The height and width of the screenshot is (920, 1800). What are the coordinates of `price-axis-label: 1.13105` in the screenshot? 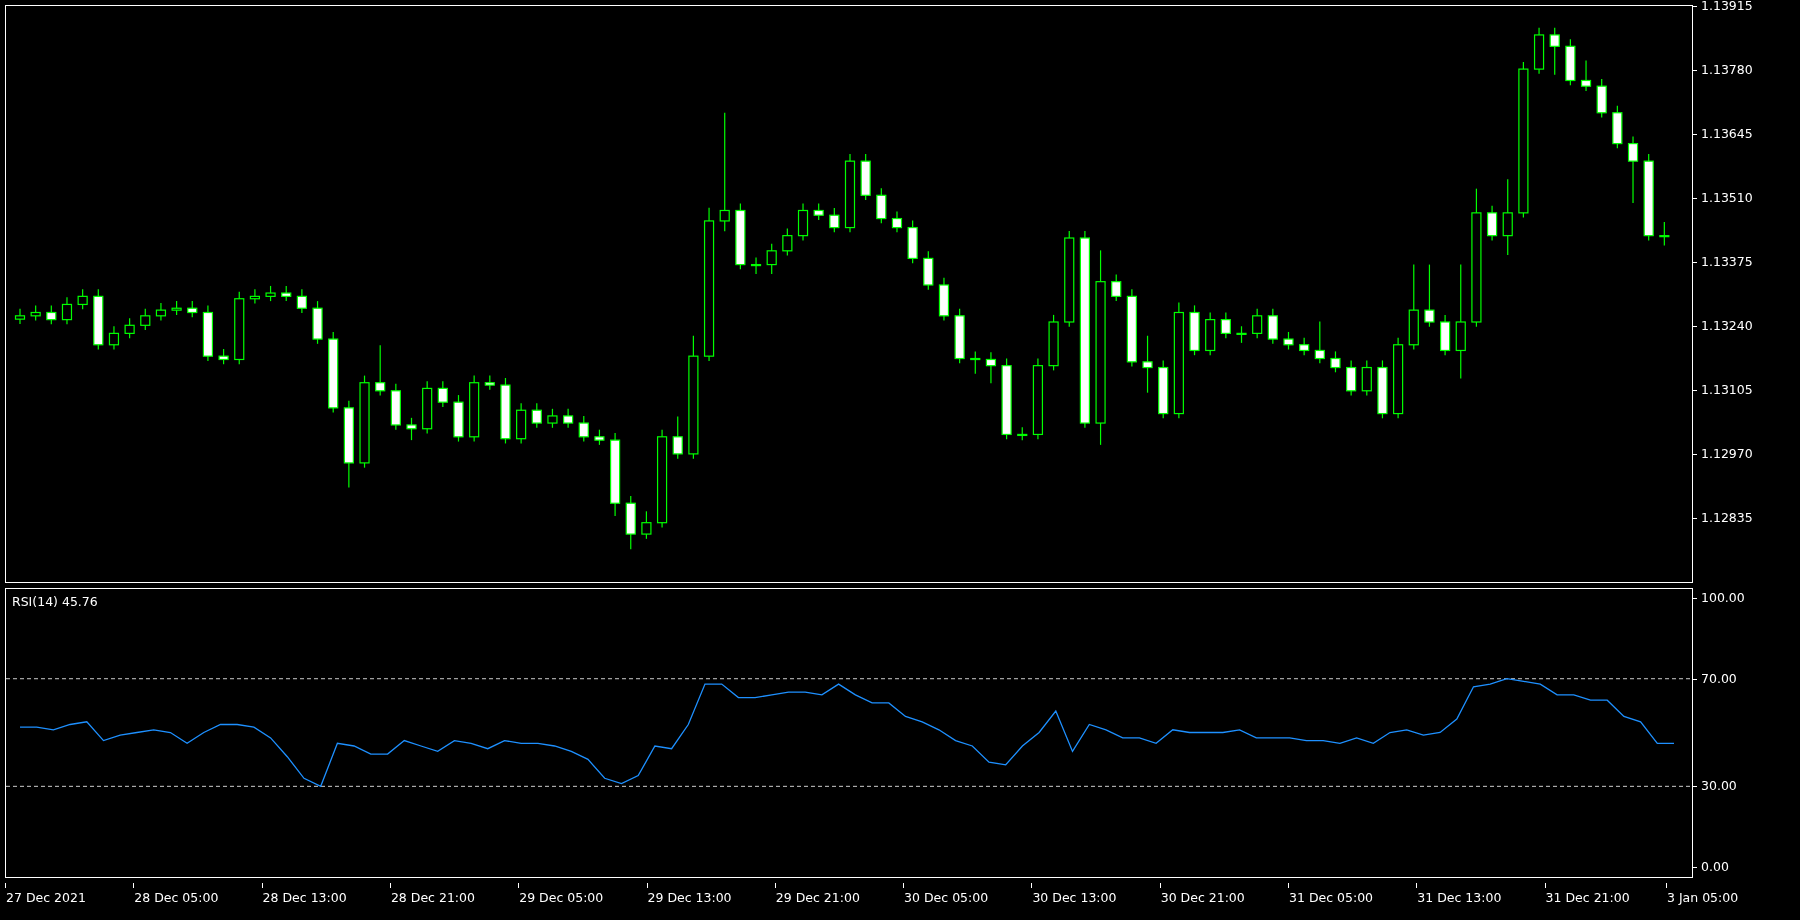 It's located at (1727, 389).